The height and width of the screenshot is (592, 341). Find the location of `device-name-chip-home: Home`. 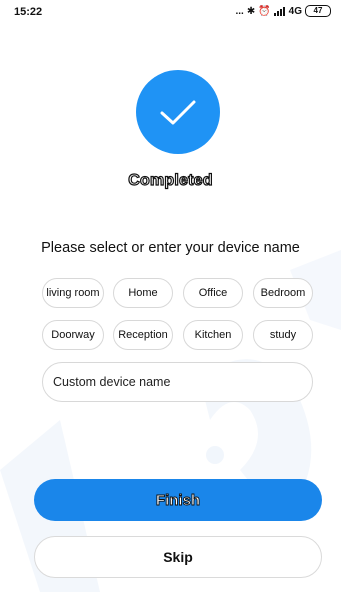

device-name-chip-home: Home is located at coordinates (143, 293).